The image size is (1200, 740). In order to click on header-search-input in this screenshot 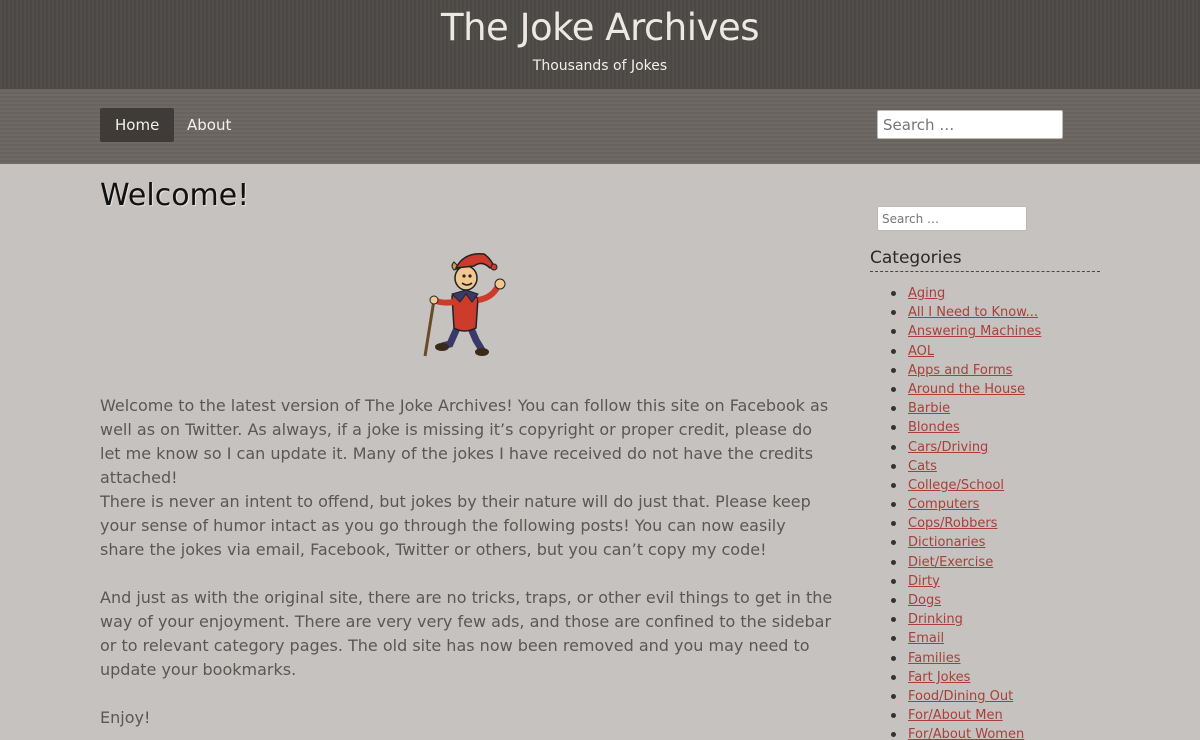, I will do `click(970, 124)`.